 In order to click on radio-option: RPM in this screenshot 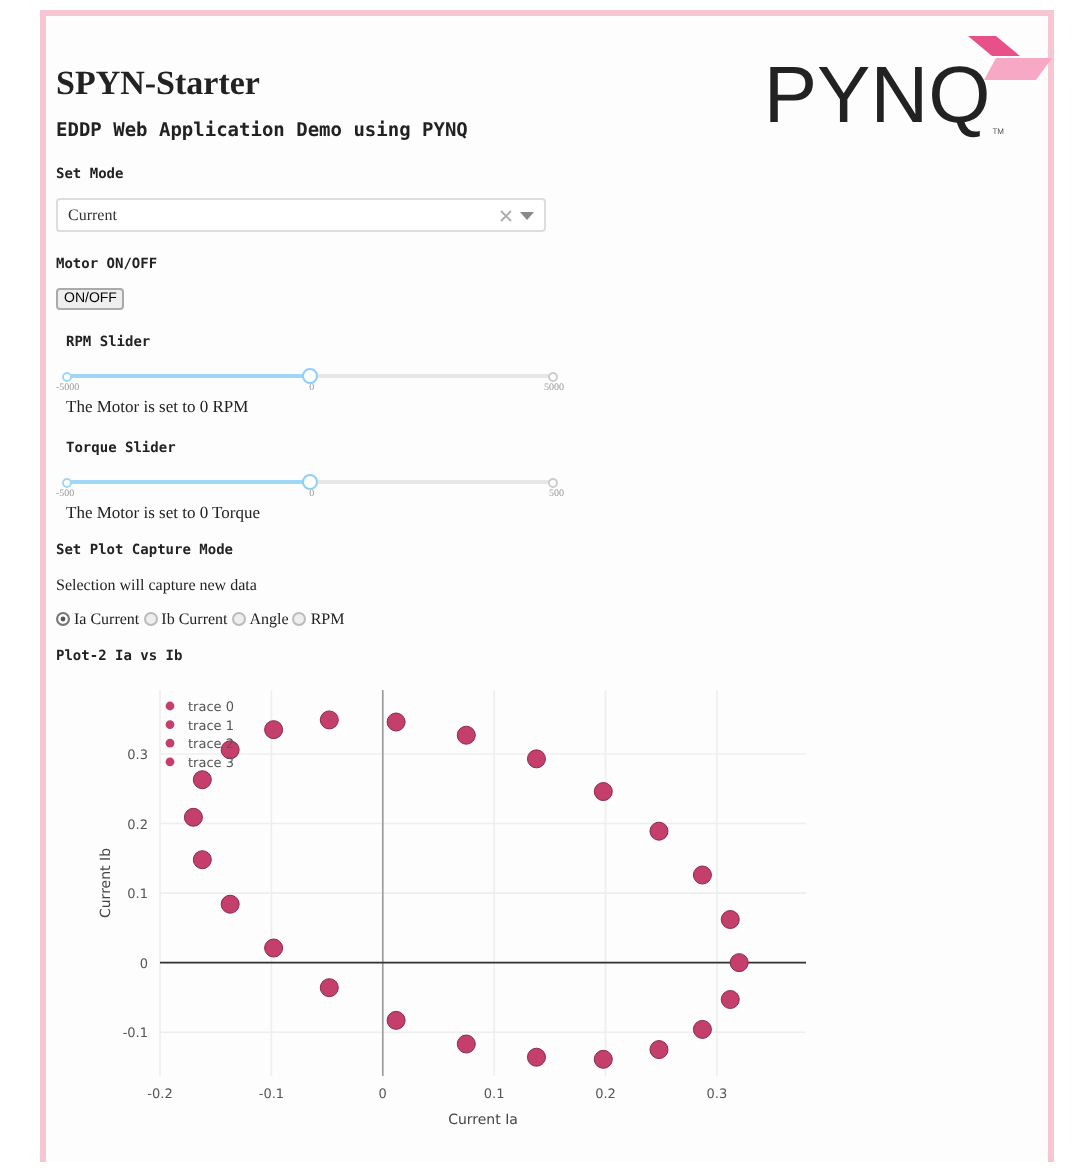, I will do `click(318, 619)`.